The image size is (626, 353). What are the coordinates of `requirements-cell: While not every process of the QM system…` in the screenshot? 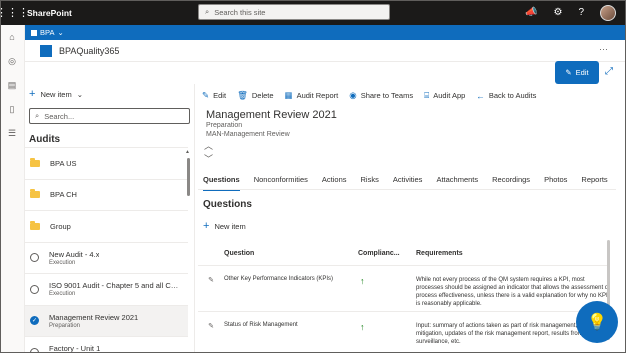 It's located at (513, 292).